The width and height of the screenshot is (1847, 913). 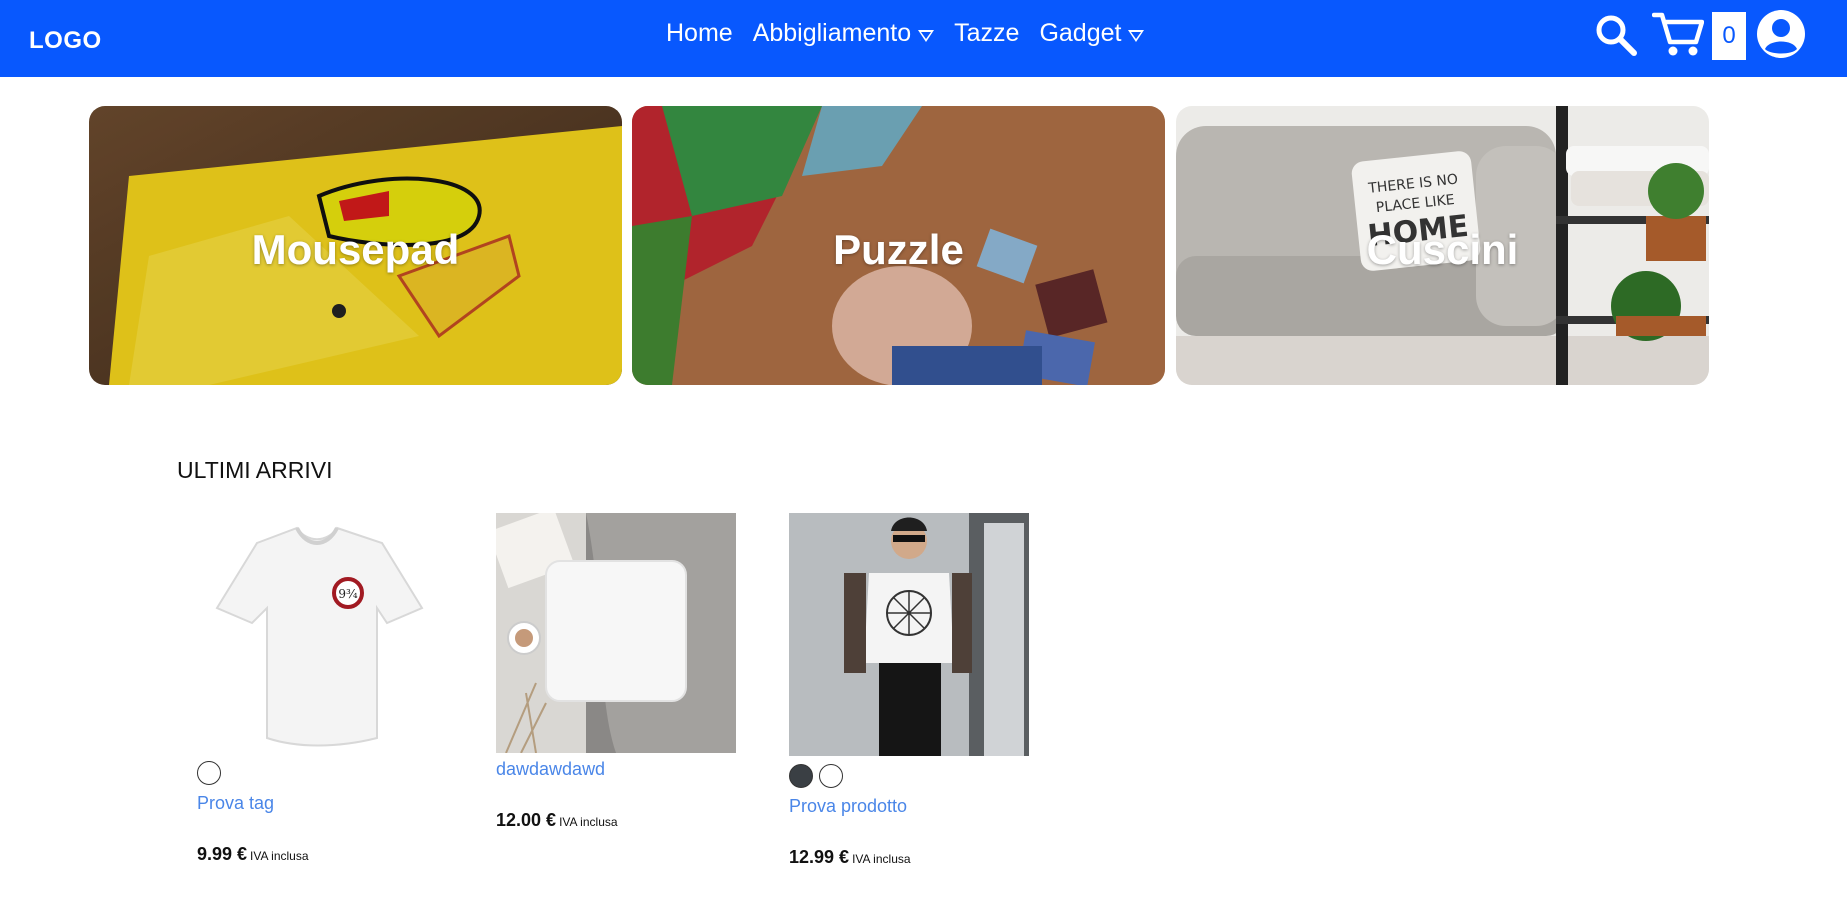 I want to click on price-value: 9.99 €, so click(x=222, y=854).